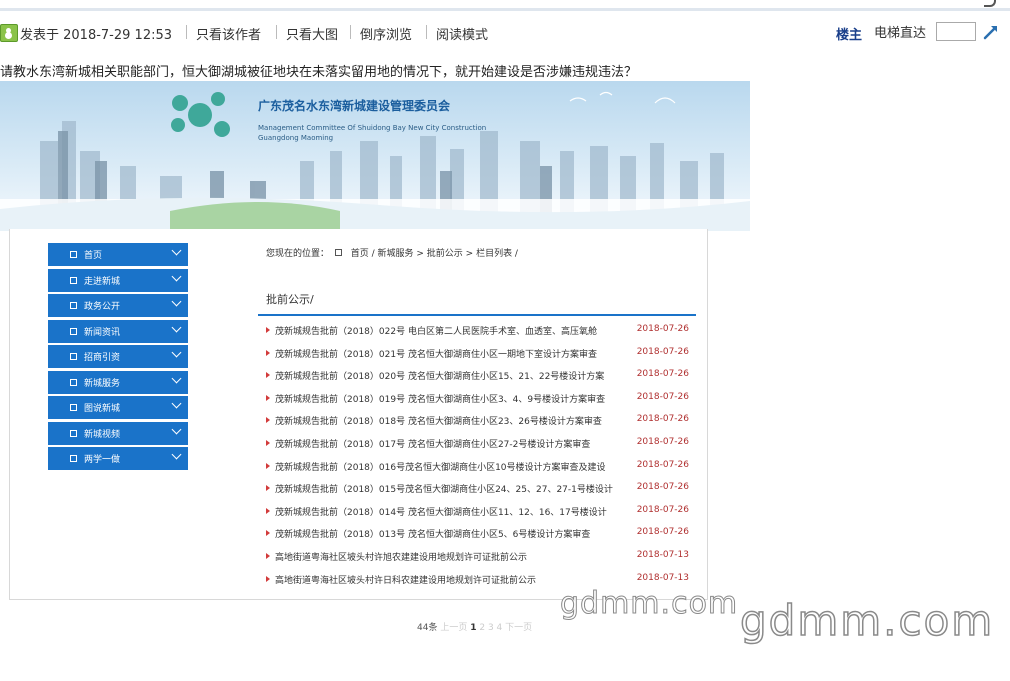 This screenshot has height=681, width=1010. What do you see at coordinates (956, 31) in the screenshot?
I see `floor-jump-input` at bounding box center [956, 31].